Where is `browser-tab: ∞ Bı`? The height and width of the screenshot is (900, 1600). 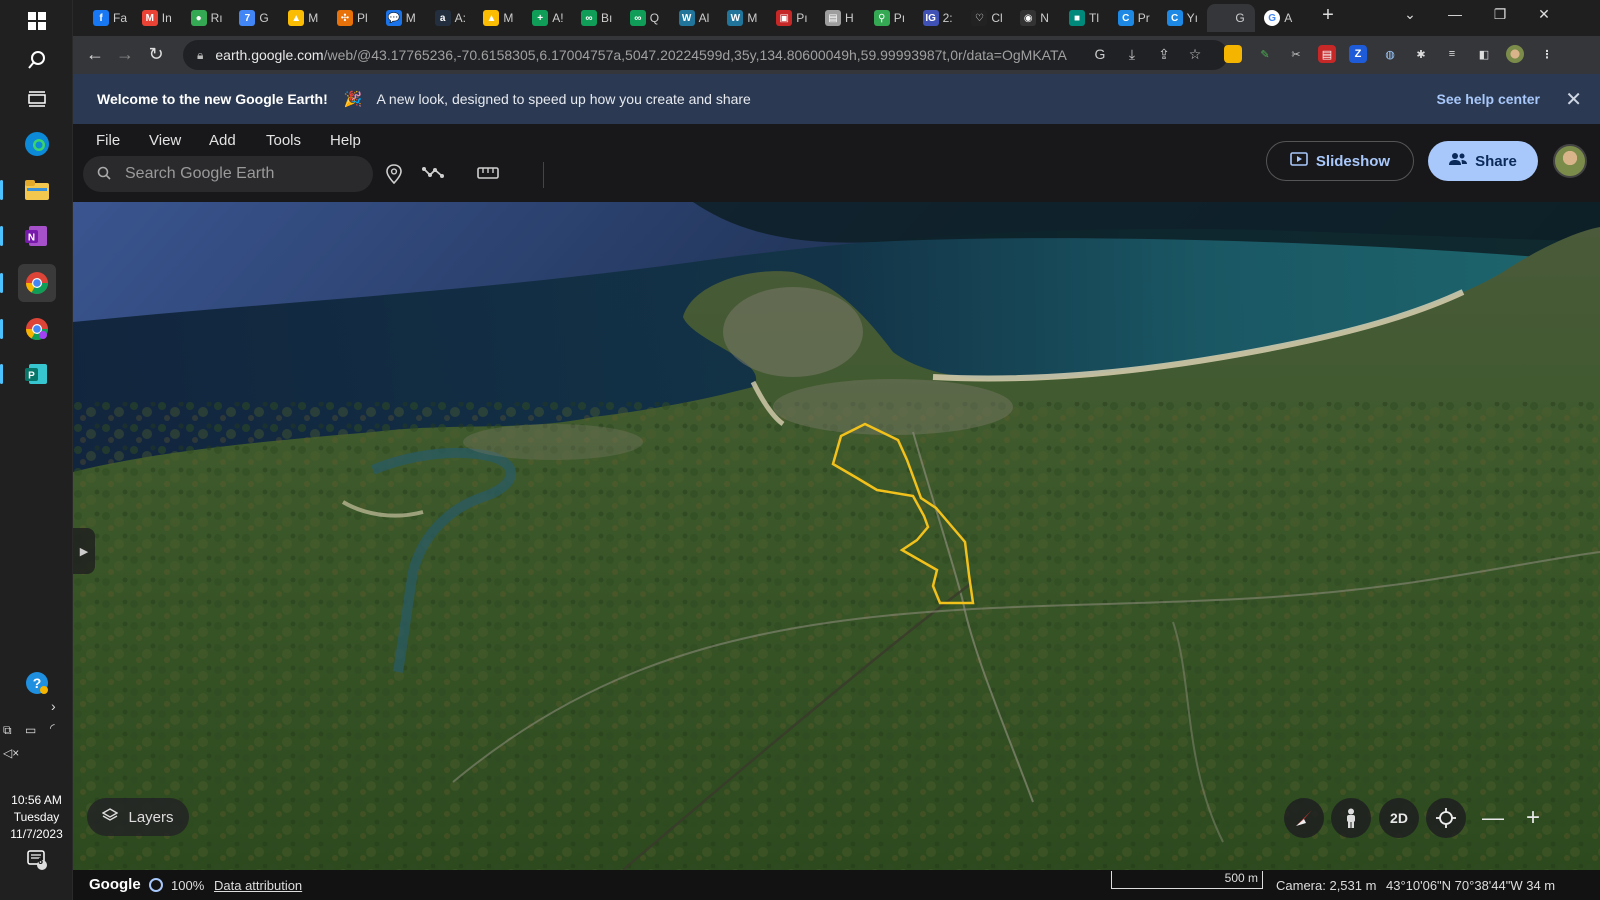
browser-tab: ∞ Bı is located at coordinates (597, 18).